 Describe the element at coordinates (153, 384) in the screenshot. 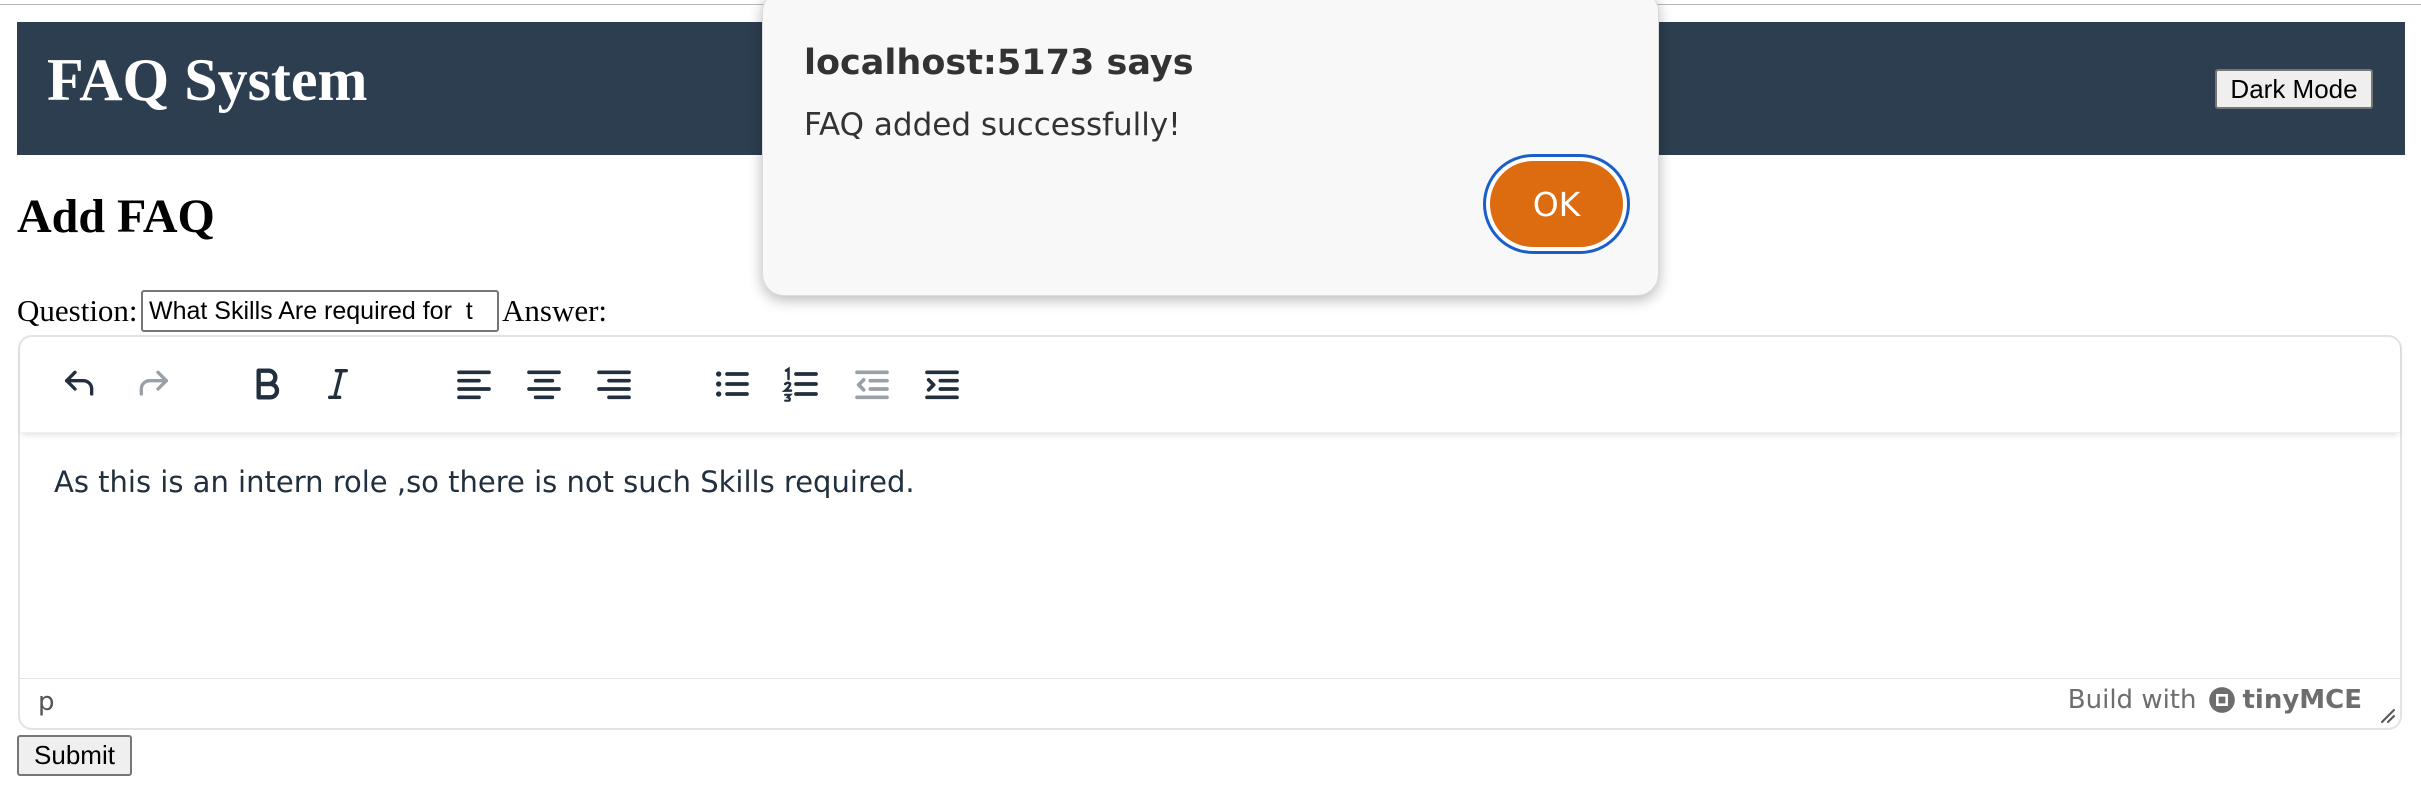

I see `redo-icon` at that location.